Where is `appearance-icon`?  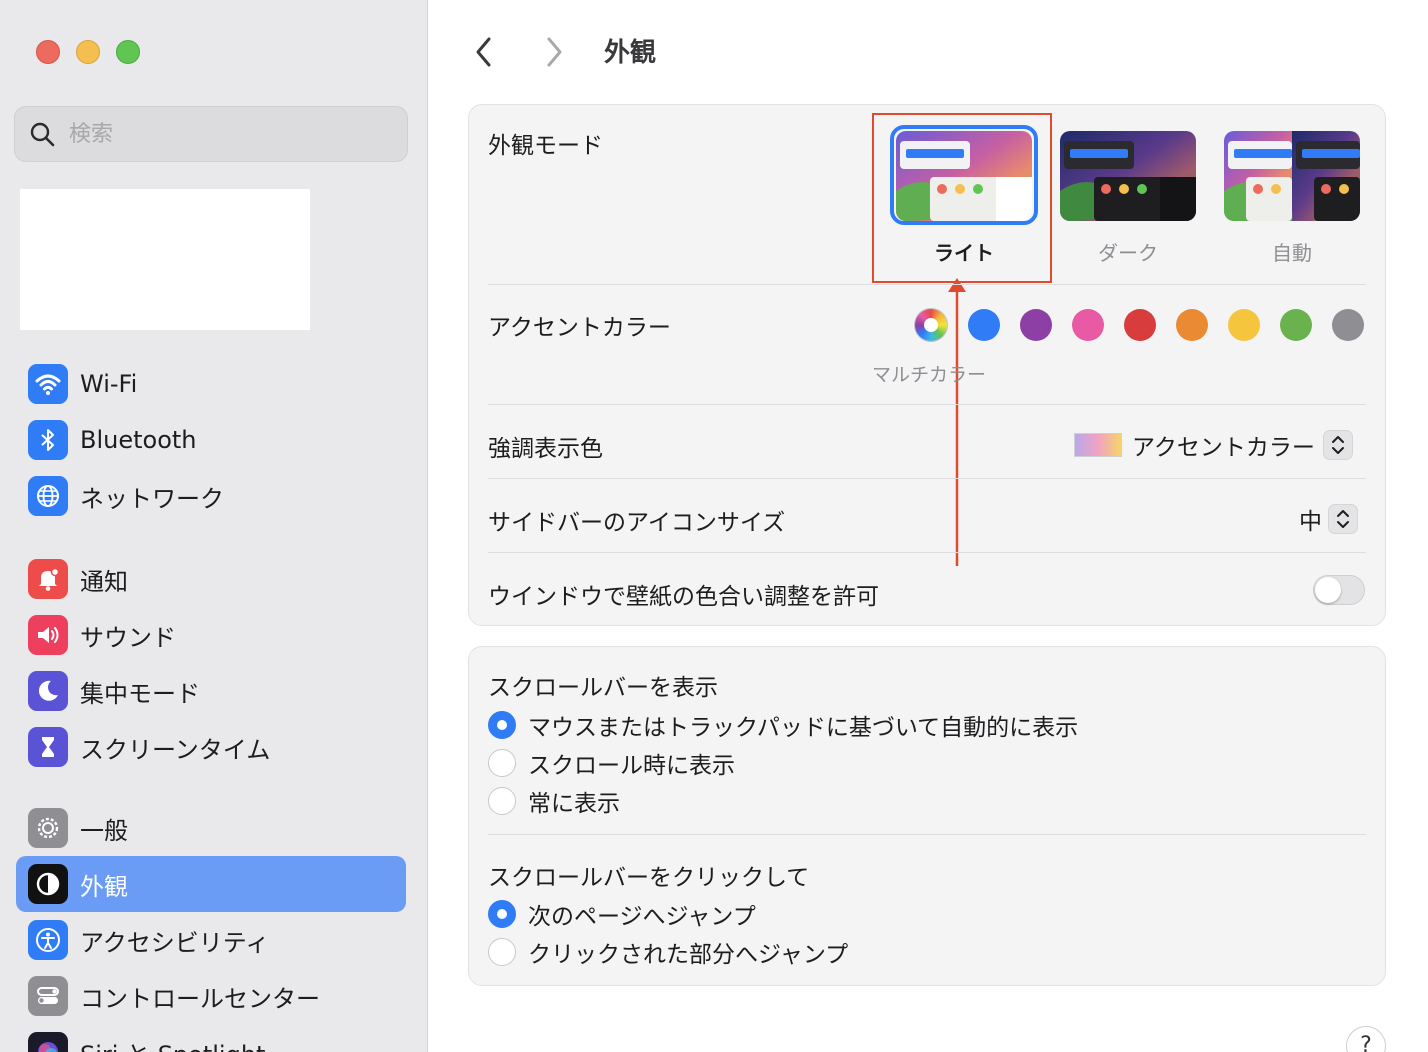
appearance-icon is located at coordinates (48, 884).